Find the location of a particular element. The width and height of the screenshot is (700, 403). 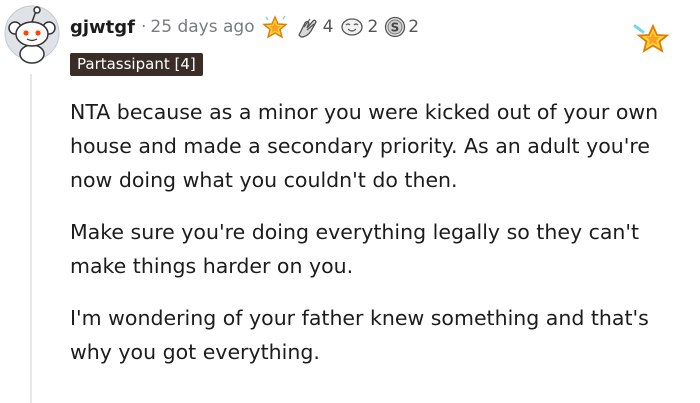

comment-header: gjwtgf · 25 days ago 4 2 S 2 is located at coordinates (244, 27).